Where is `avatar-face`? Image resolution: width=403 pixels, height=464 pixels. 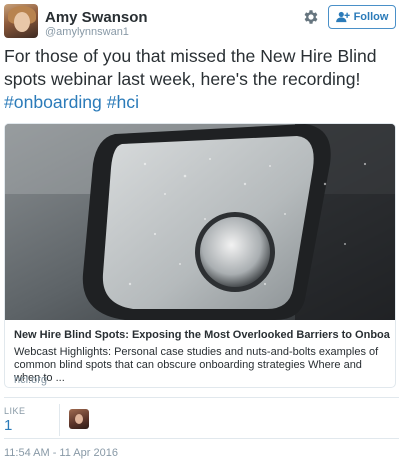 avatar-face is located at coordinates (22, 22).